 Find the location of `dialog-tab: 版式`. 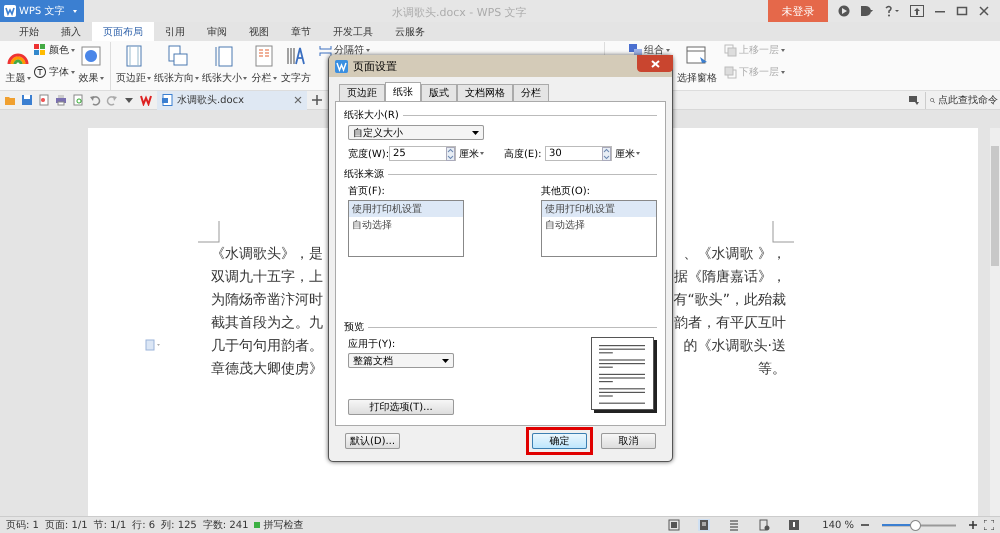

dialog-tab: 版式 is located at coordinates (439, 92).